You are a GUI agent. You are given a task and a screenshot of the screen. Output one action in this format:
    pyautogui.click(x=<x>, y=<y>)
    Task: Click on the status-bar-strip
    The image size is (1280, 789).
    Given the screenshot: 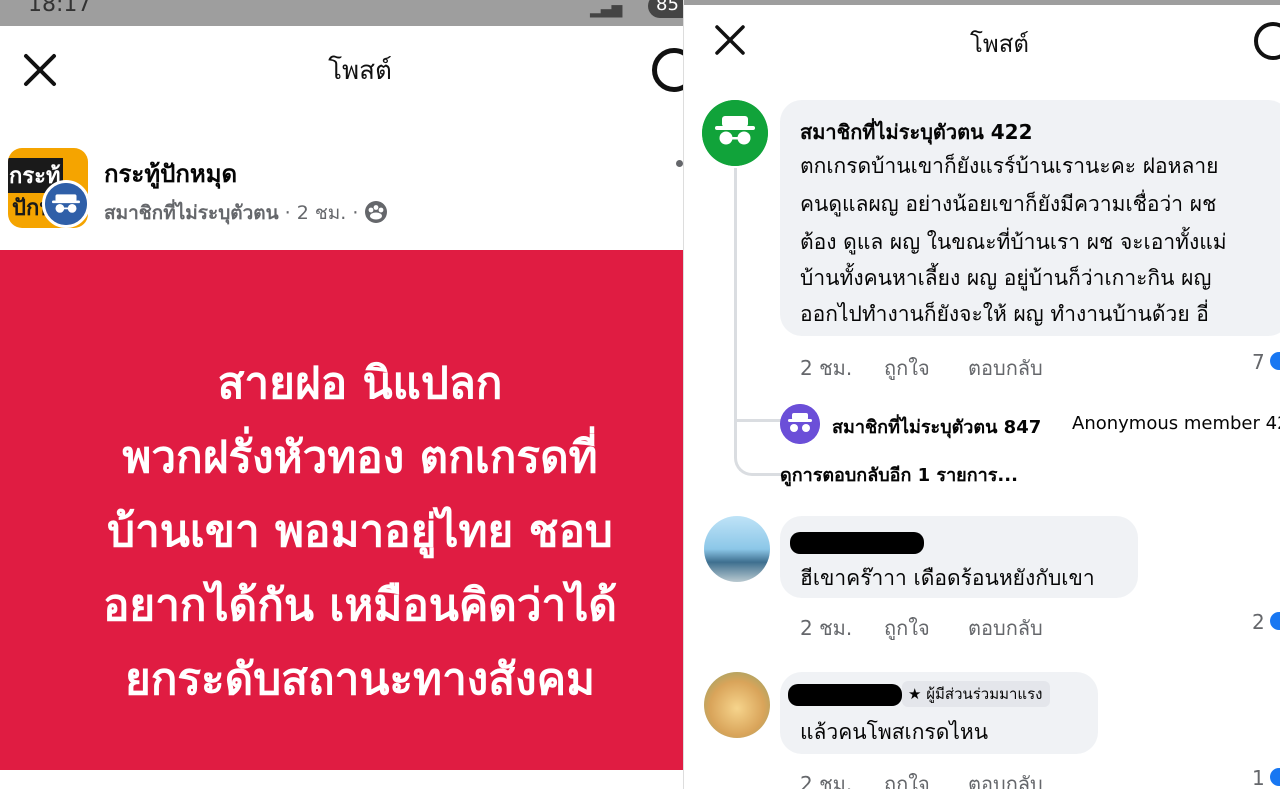 What is the action you would take?
    pyautogui.click(x=982, y=2)
    